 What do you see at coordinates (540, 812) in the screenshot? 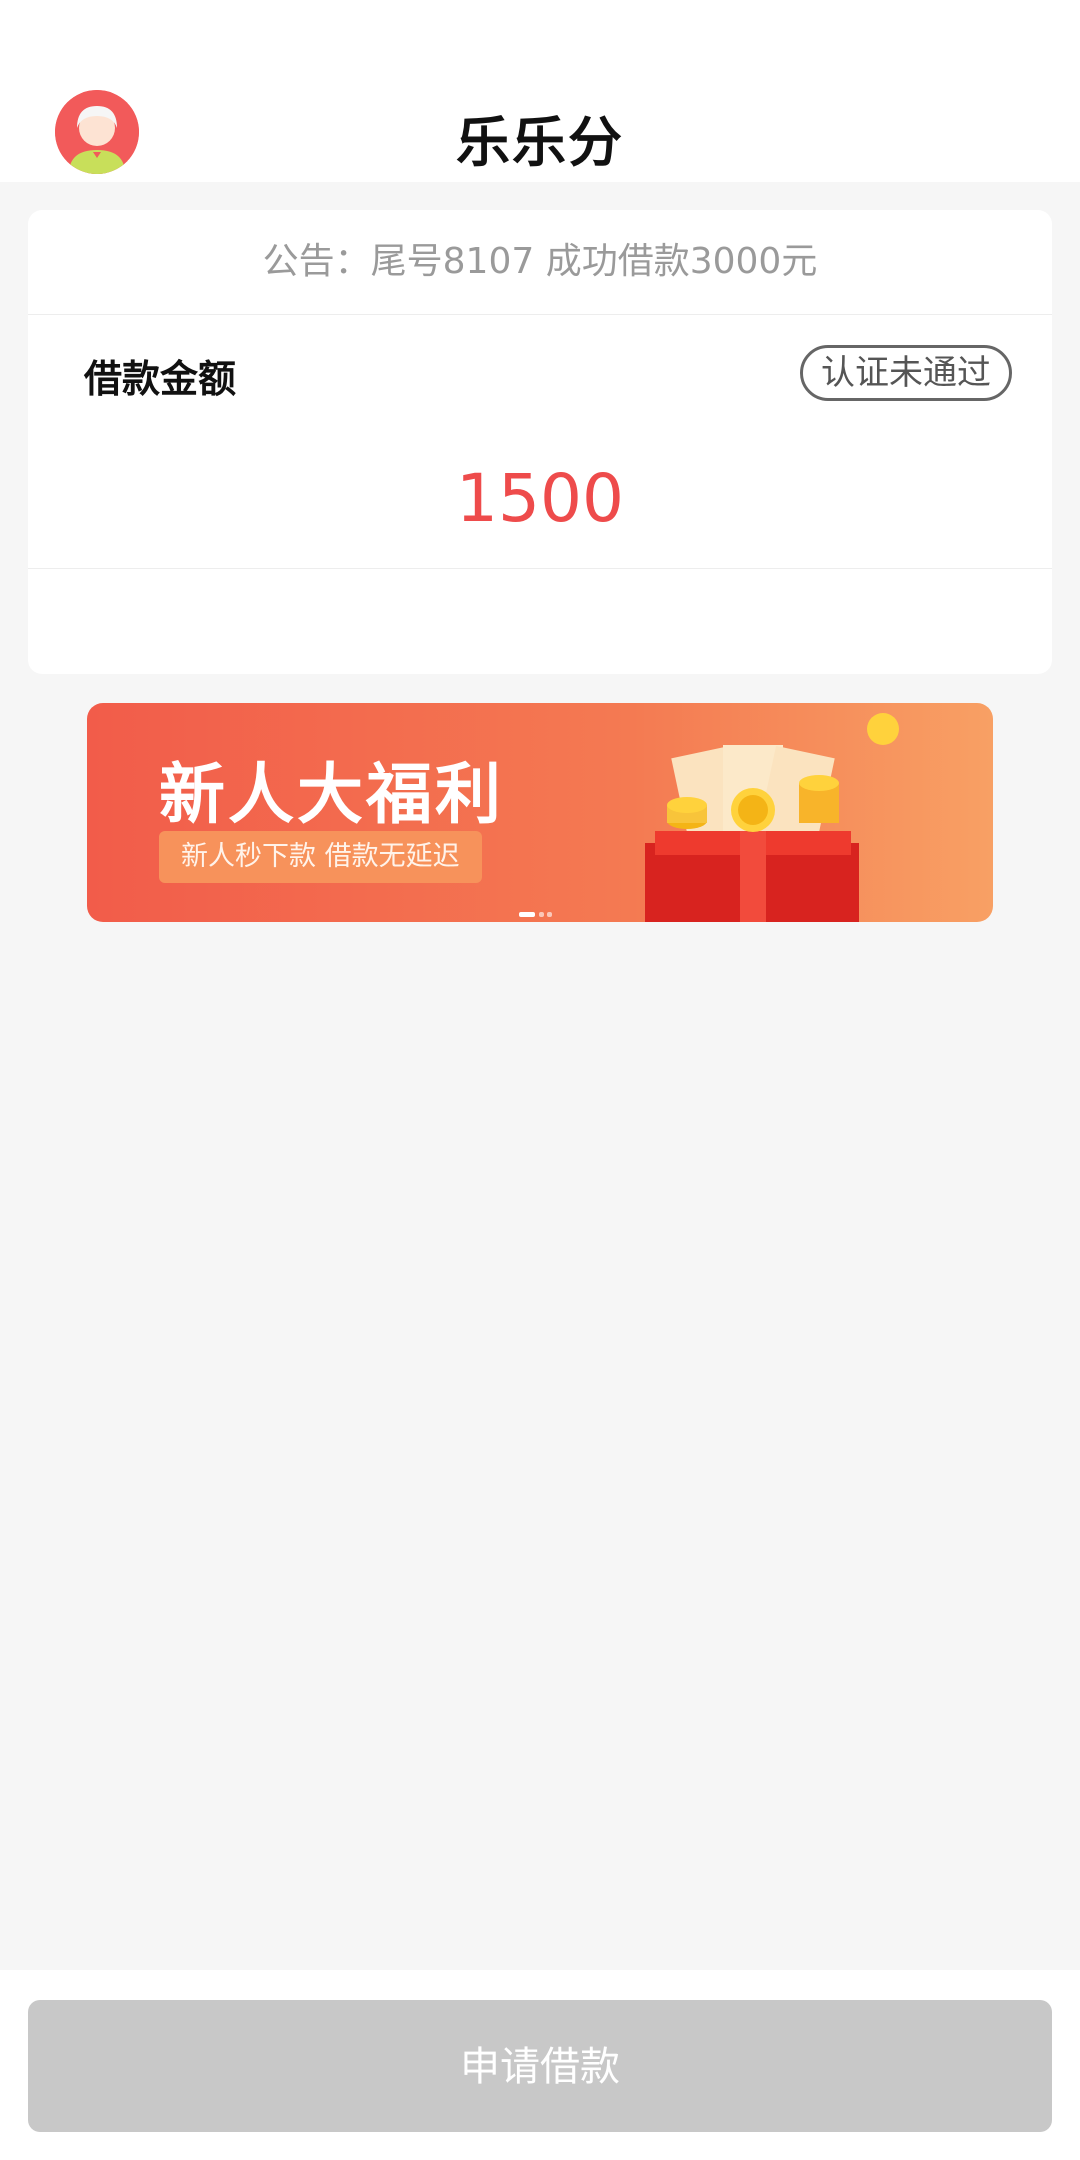
I see `promo-banner: 新人大福利 新人秒下款 借款无延迟` at bounding box center [540, 812].